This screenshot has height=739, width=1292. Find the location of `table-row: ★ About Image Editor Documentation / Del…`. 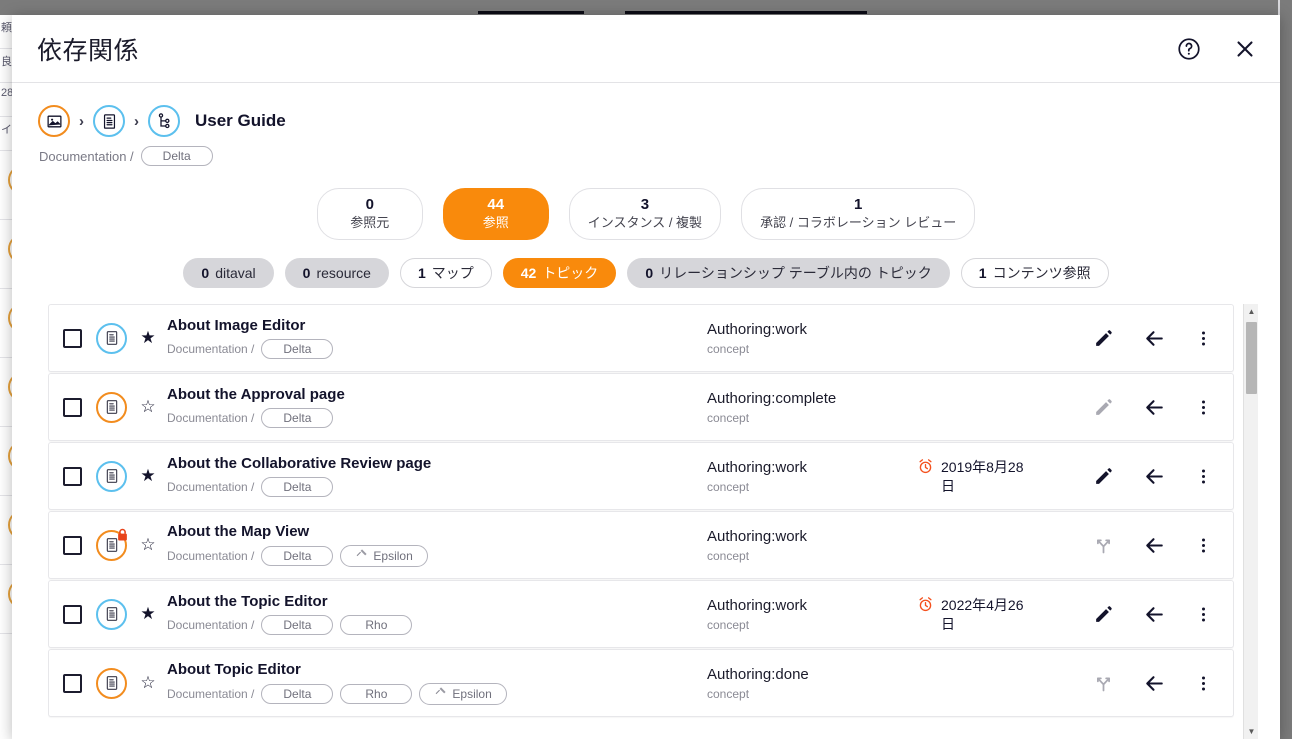

table-row: ★ About Image Editor Documentation / Del… is located at coordinates (641, 338).